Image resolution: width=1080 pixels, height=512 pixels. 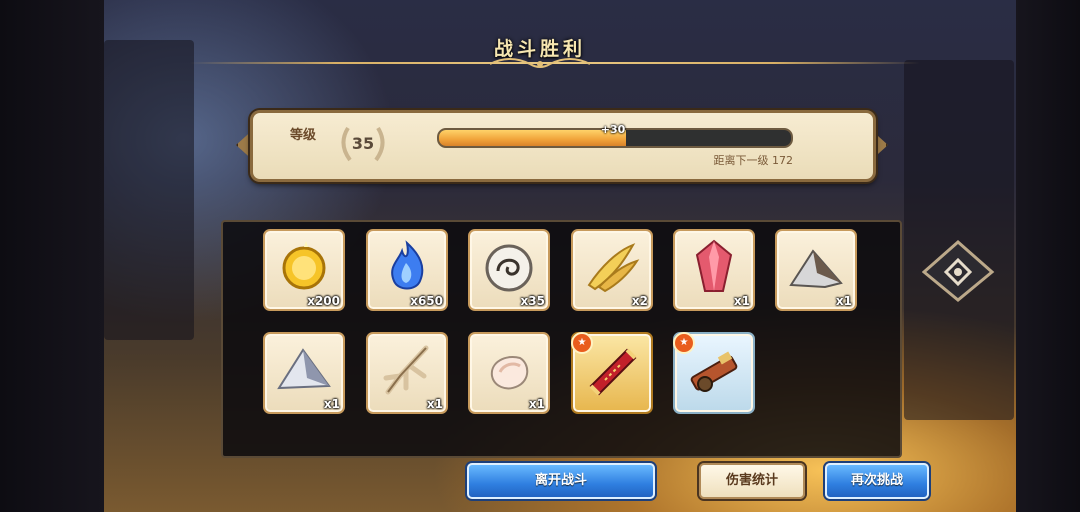 What do you see at coordinates (406, 370) in the screenshot?
I see `dry-root-icon` at bounding box center [406, 370].